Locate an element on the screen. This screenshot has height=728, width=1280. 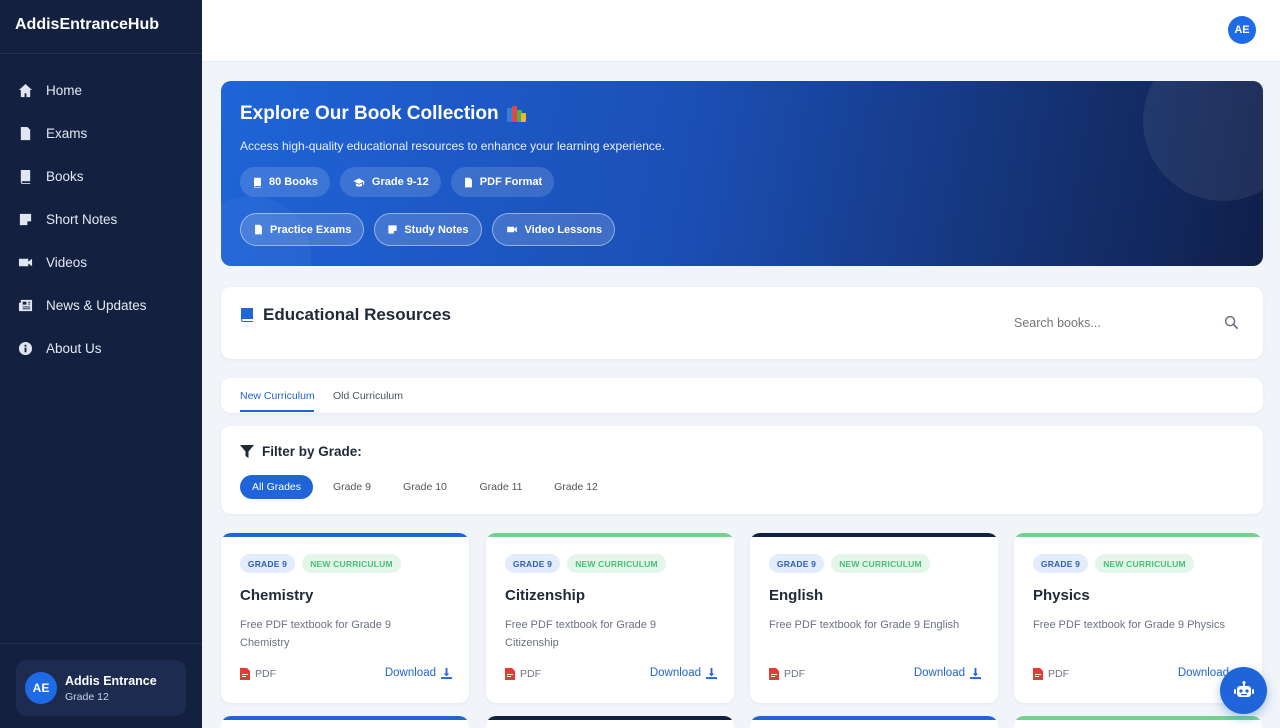
decorative-circle is located at coordinates (1203, 141).